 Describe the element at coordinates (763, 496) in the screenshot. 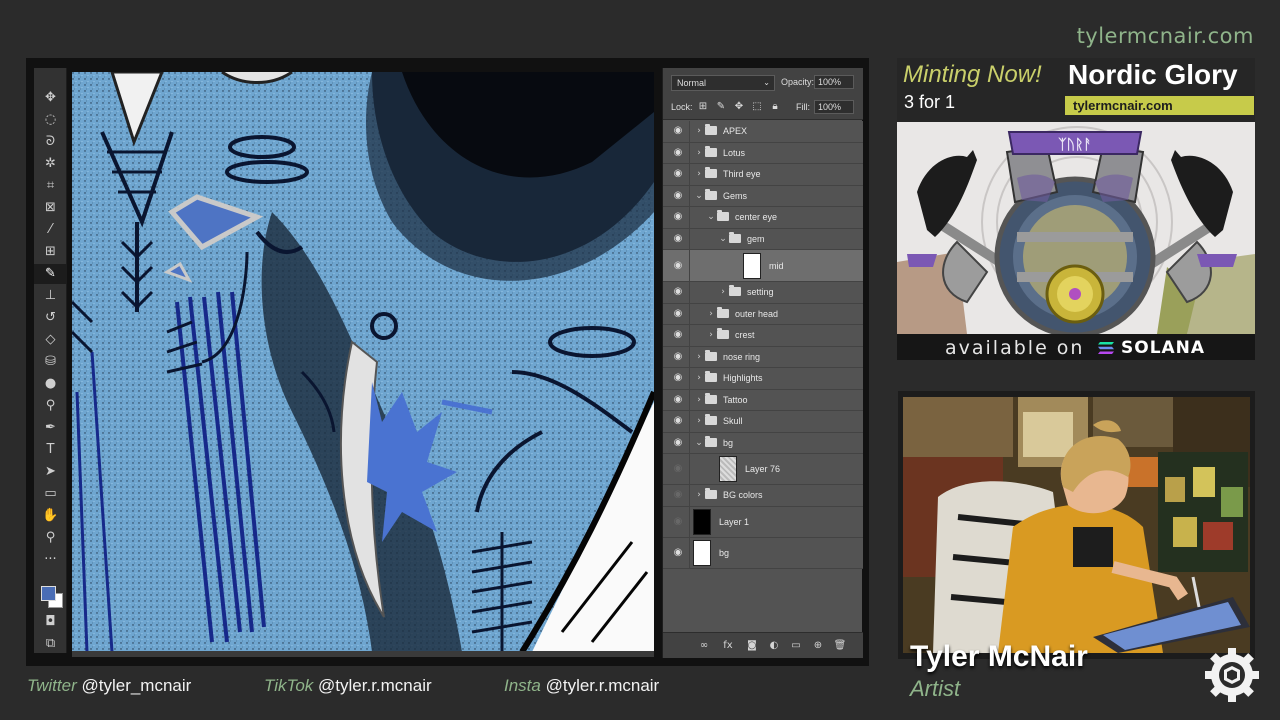

I see `layer-row: ◉ › BG colors` at that location.